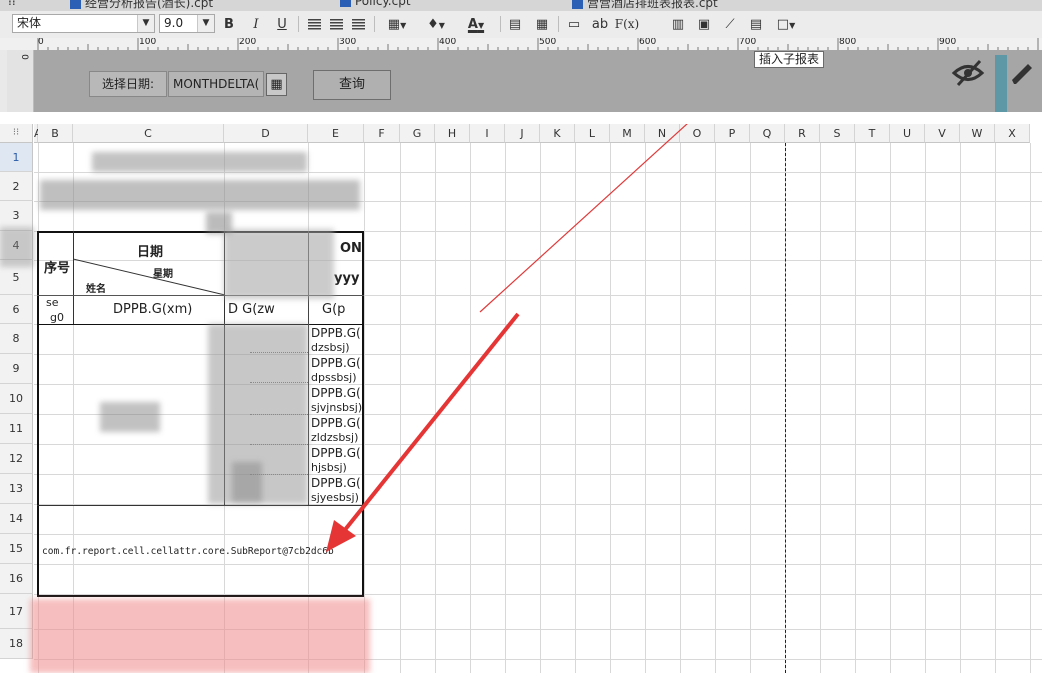 Image resolution: width=1042 pixels, height=673 pixels. Describe the element at coordinates (600, 24) in the screenshot. I see `insert-richtext-button: ab` at that location.